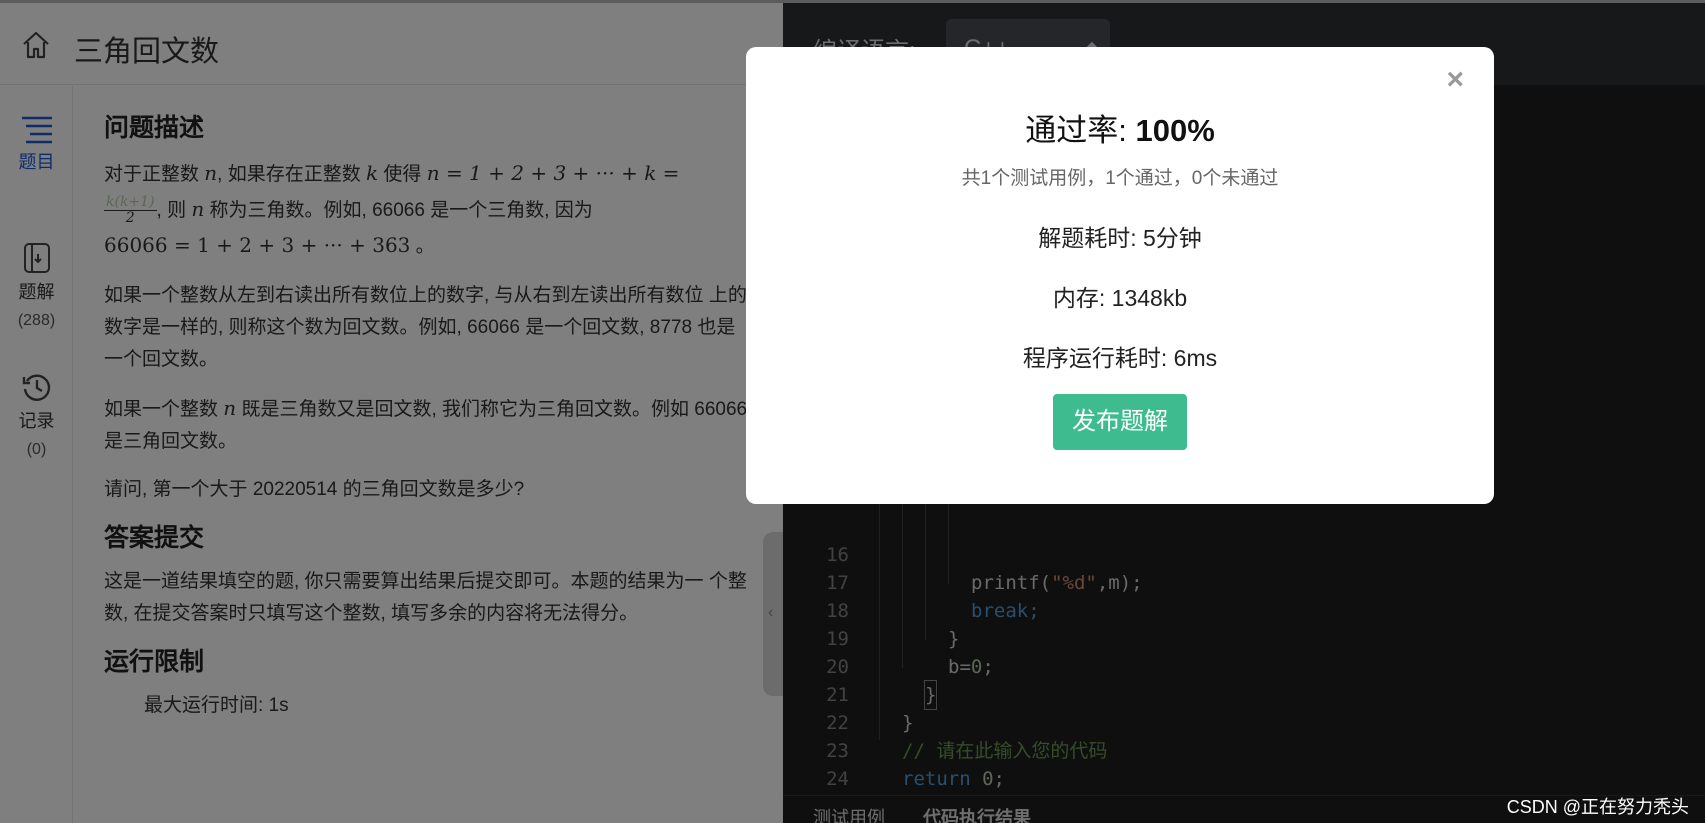  I want to click on pass-rate-label: 通过率:, so click(1076, 130).